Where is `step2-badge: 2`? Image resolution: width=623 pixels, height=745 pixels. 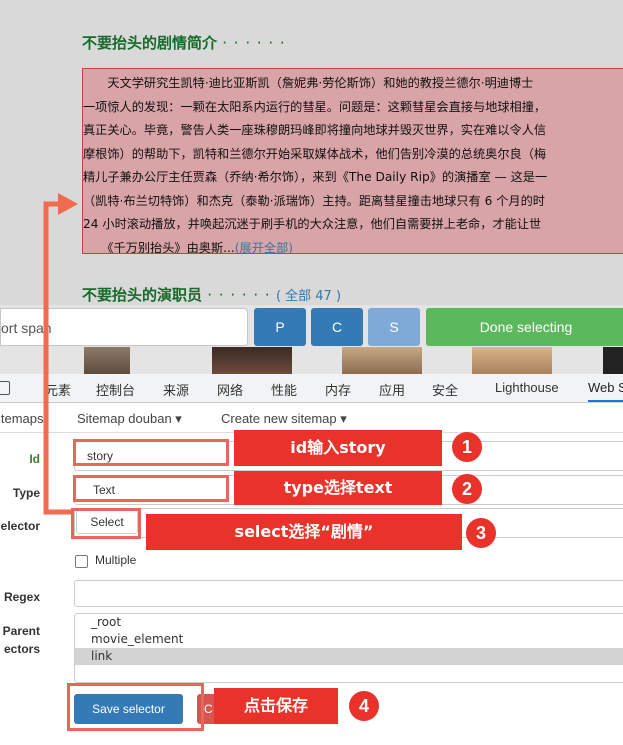 step2-badge: 2 is located at coordinates (467, 489).